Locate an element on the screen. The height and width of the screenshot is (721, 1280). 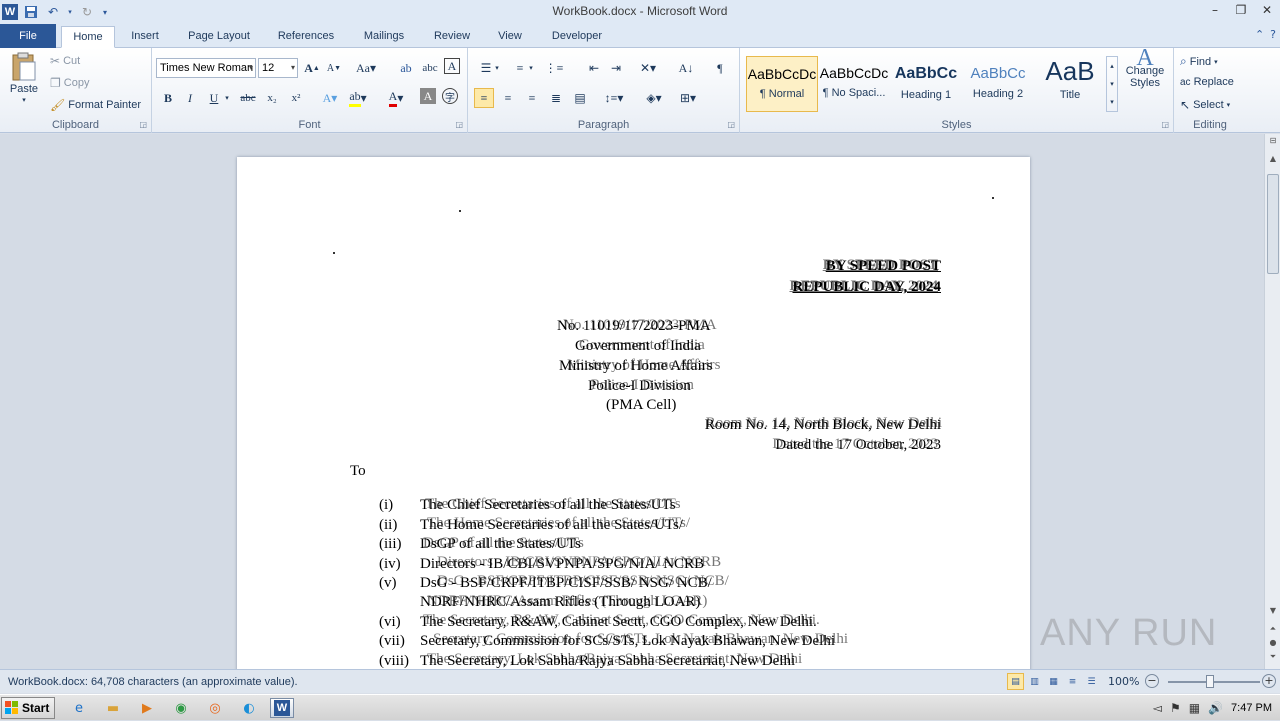
file-explorer-icon: ▬ is located at coordinates (113, 708).